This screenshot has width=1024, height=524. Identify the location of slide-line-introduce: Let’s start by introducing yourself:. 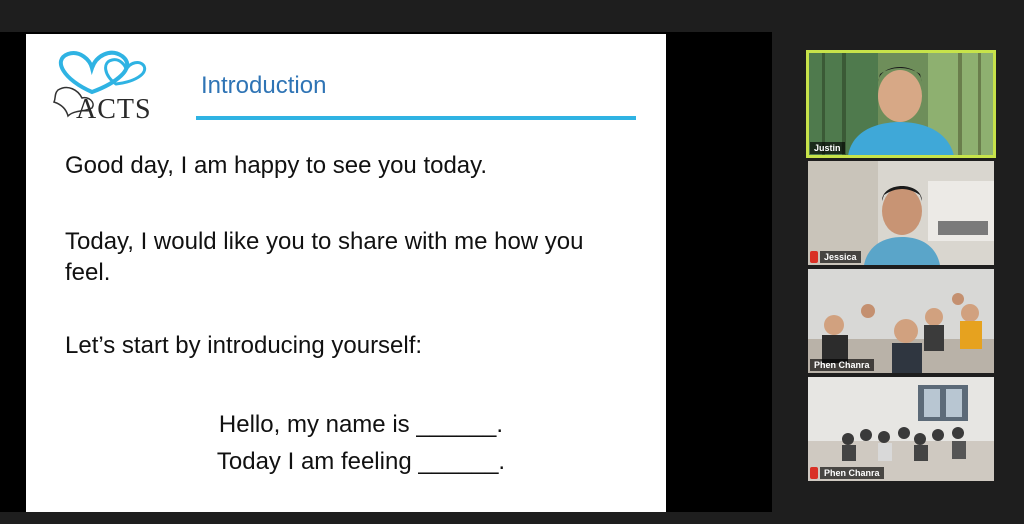
(244, 345).